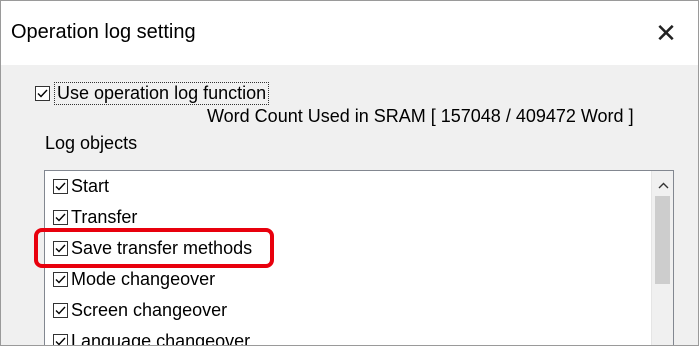 This screenshot has width=699, height=346. What do you see at coordinates (91, 143) in the screenshot?
I see `log-objects-label: Log objects` at bounding box center [91, 143].